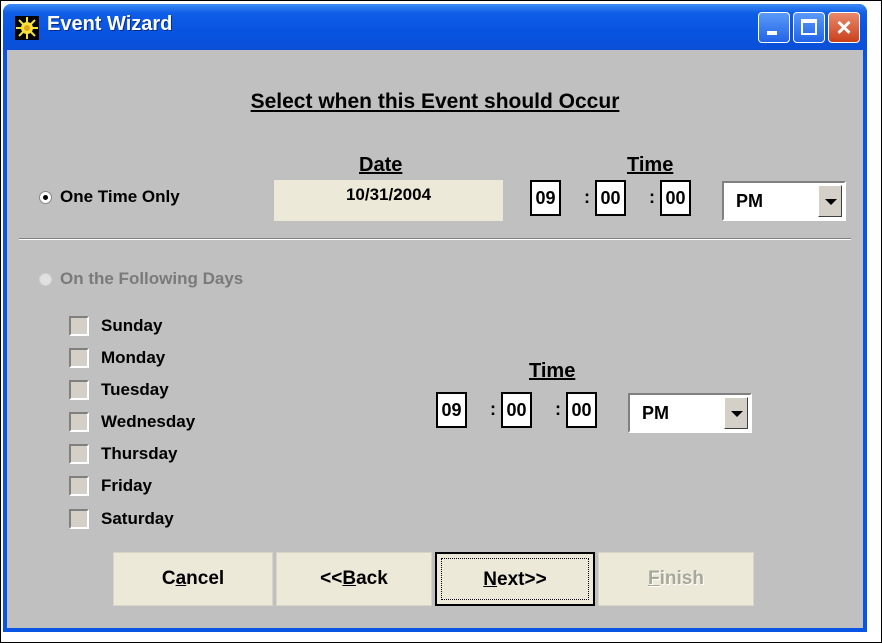 The width and height of the screenshot is (882, 643). I want to click on time-label-recurring: Time, so click(552, 371).